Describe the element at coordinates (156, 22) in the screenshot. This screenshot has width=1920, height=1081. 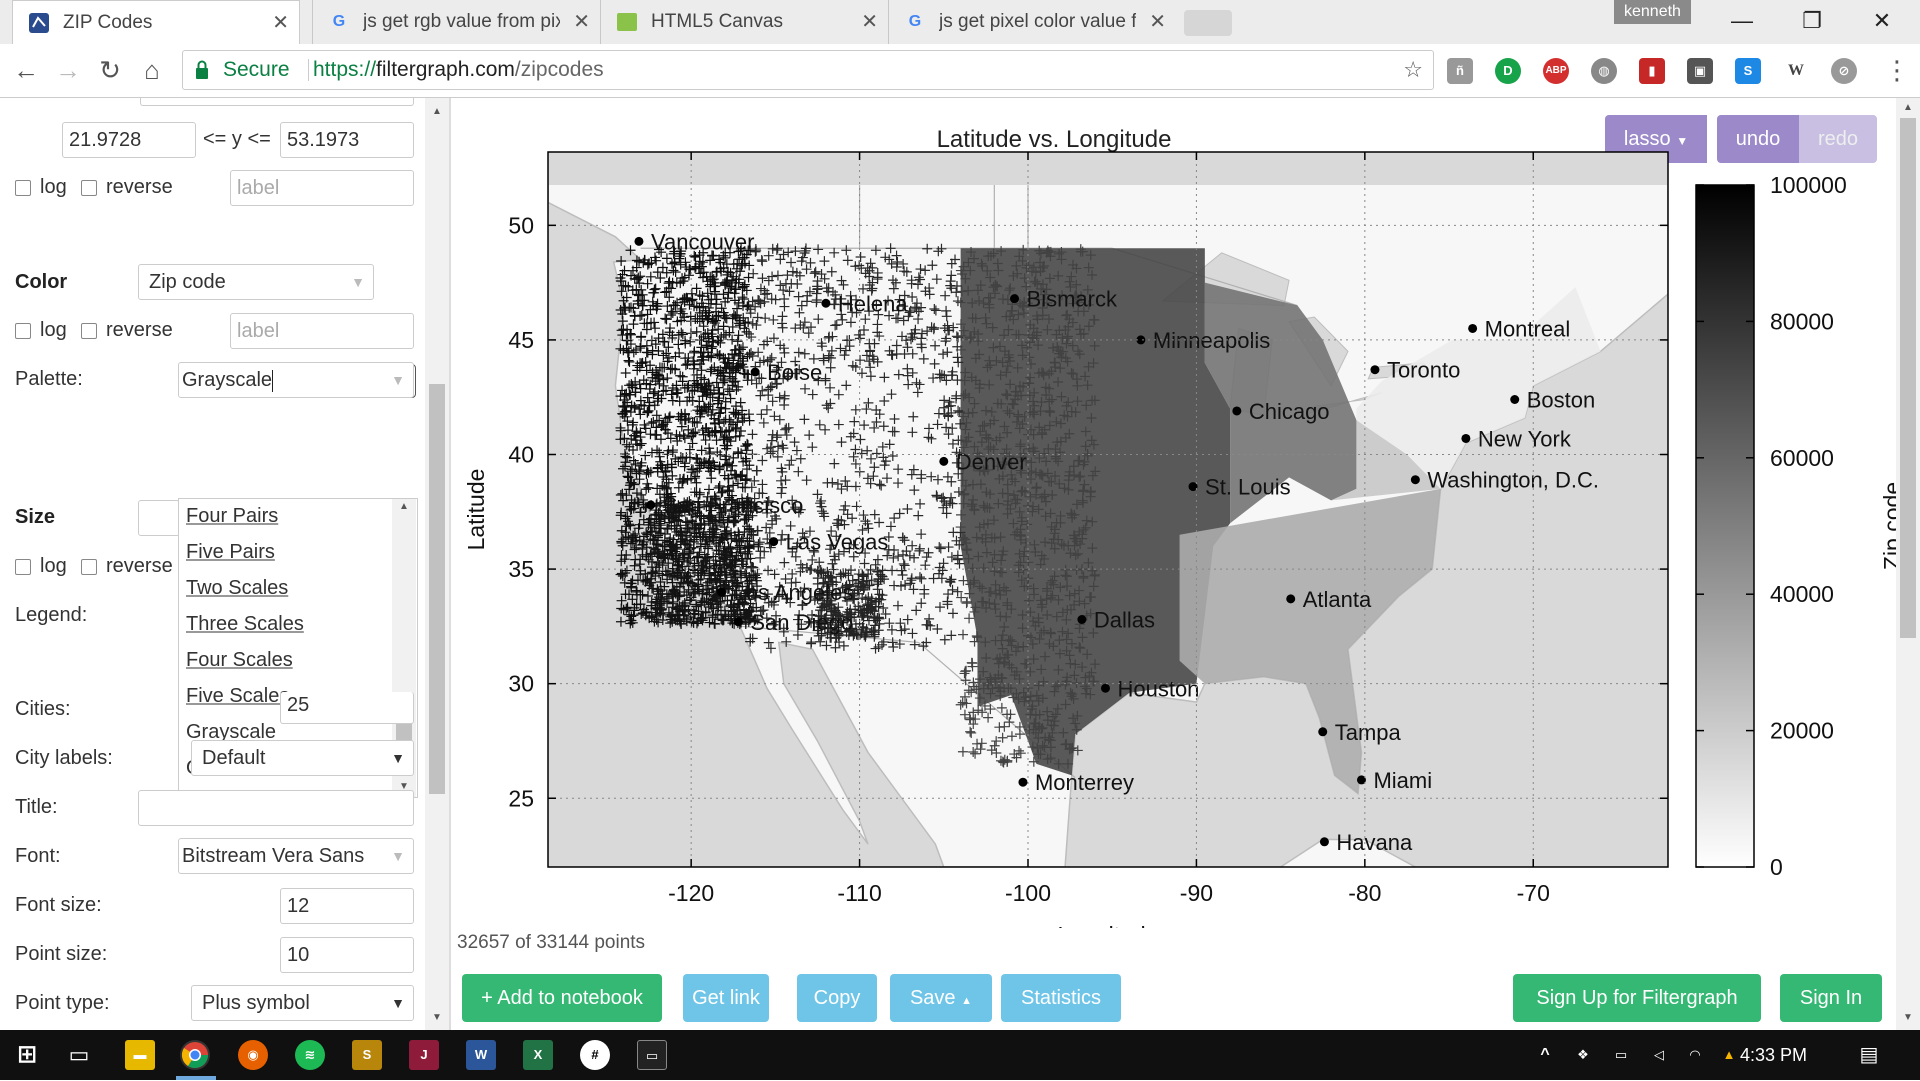
I see `tab-zip-codes: ZIP Codes ✕` at that location.